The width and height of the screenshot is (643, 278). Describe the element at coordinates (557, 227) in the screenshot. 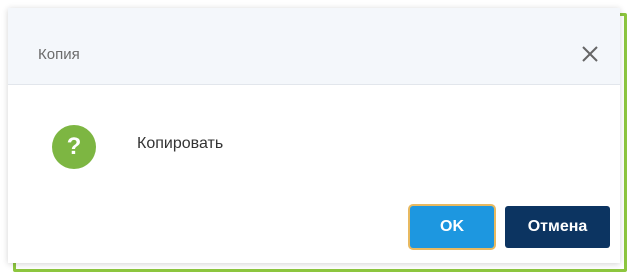

I see `cancel-button: Отмена` at that location.